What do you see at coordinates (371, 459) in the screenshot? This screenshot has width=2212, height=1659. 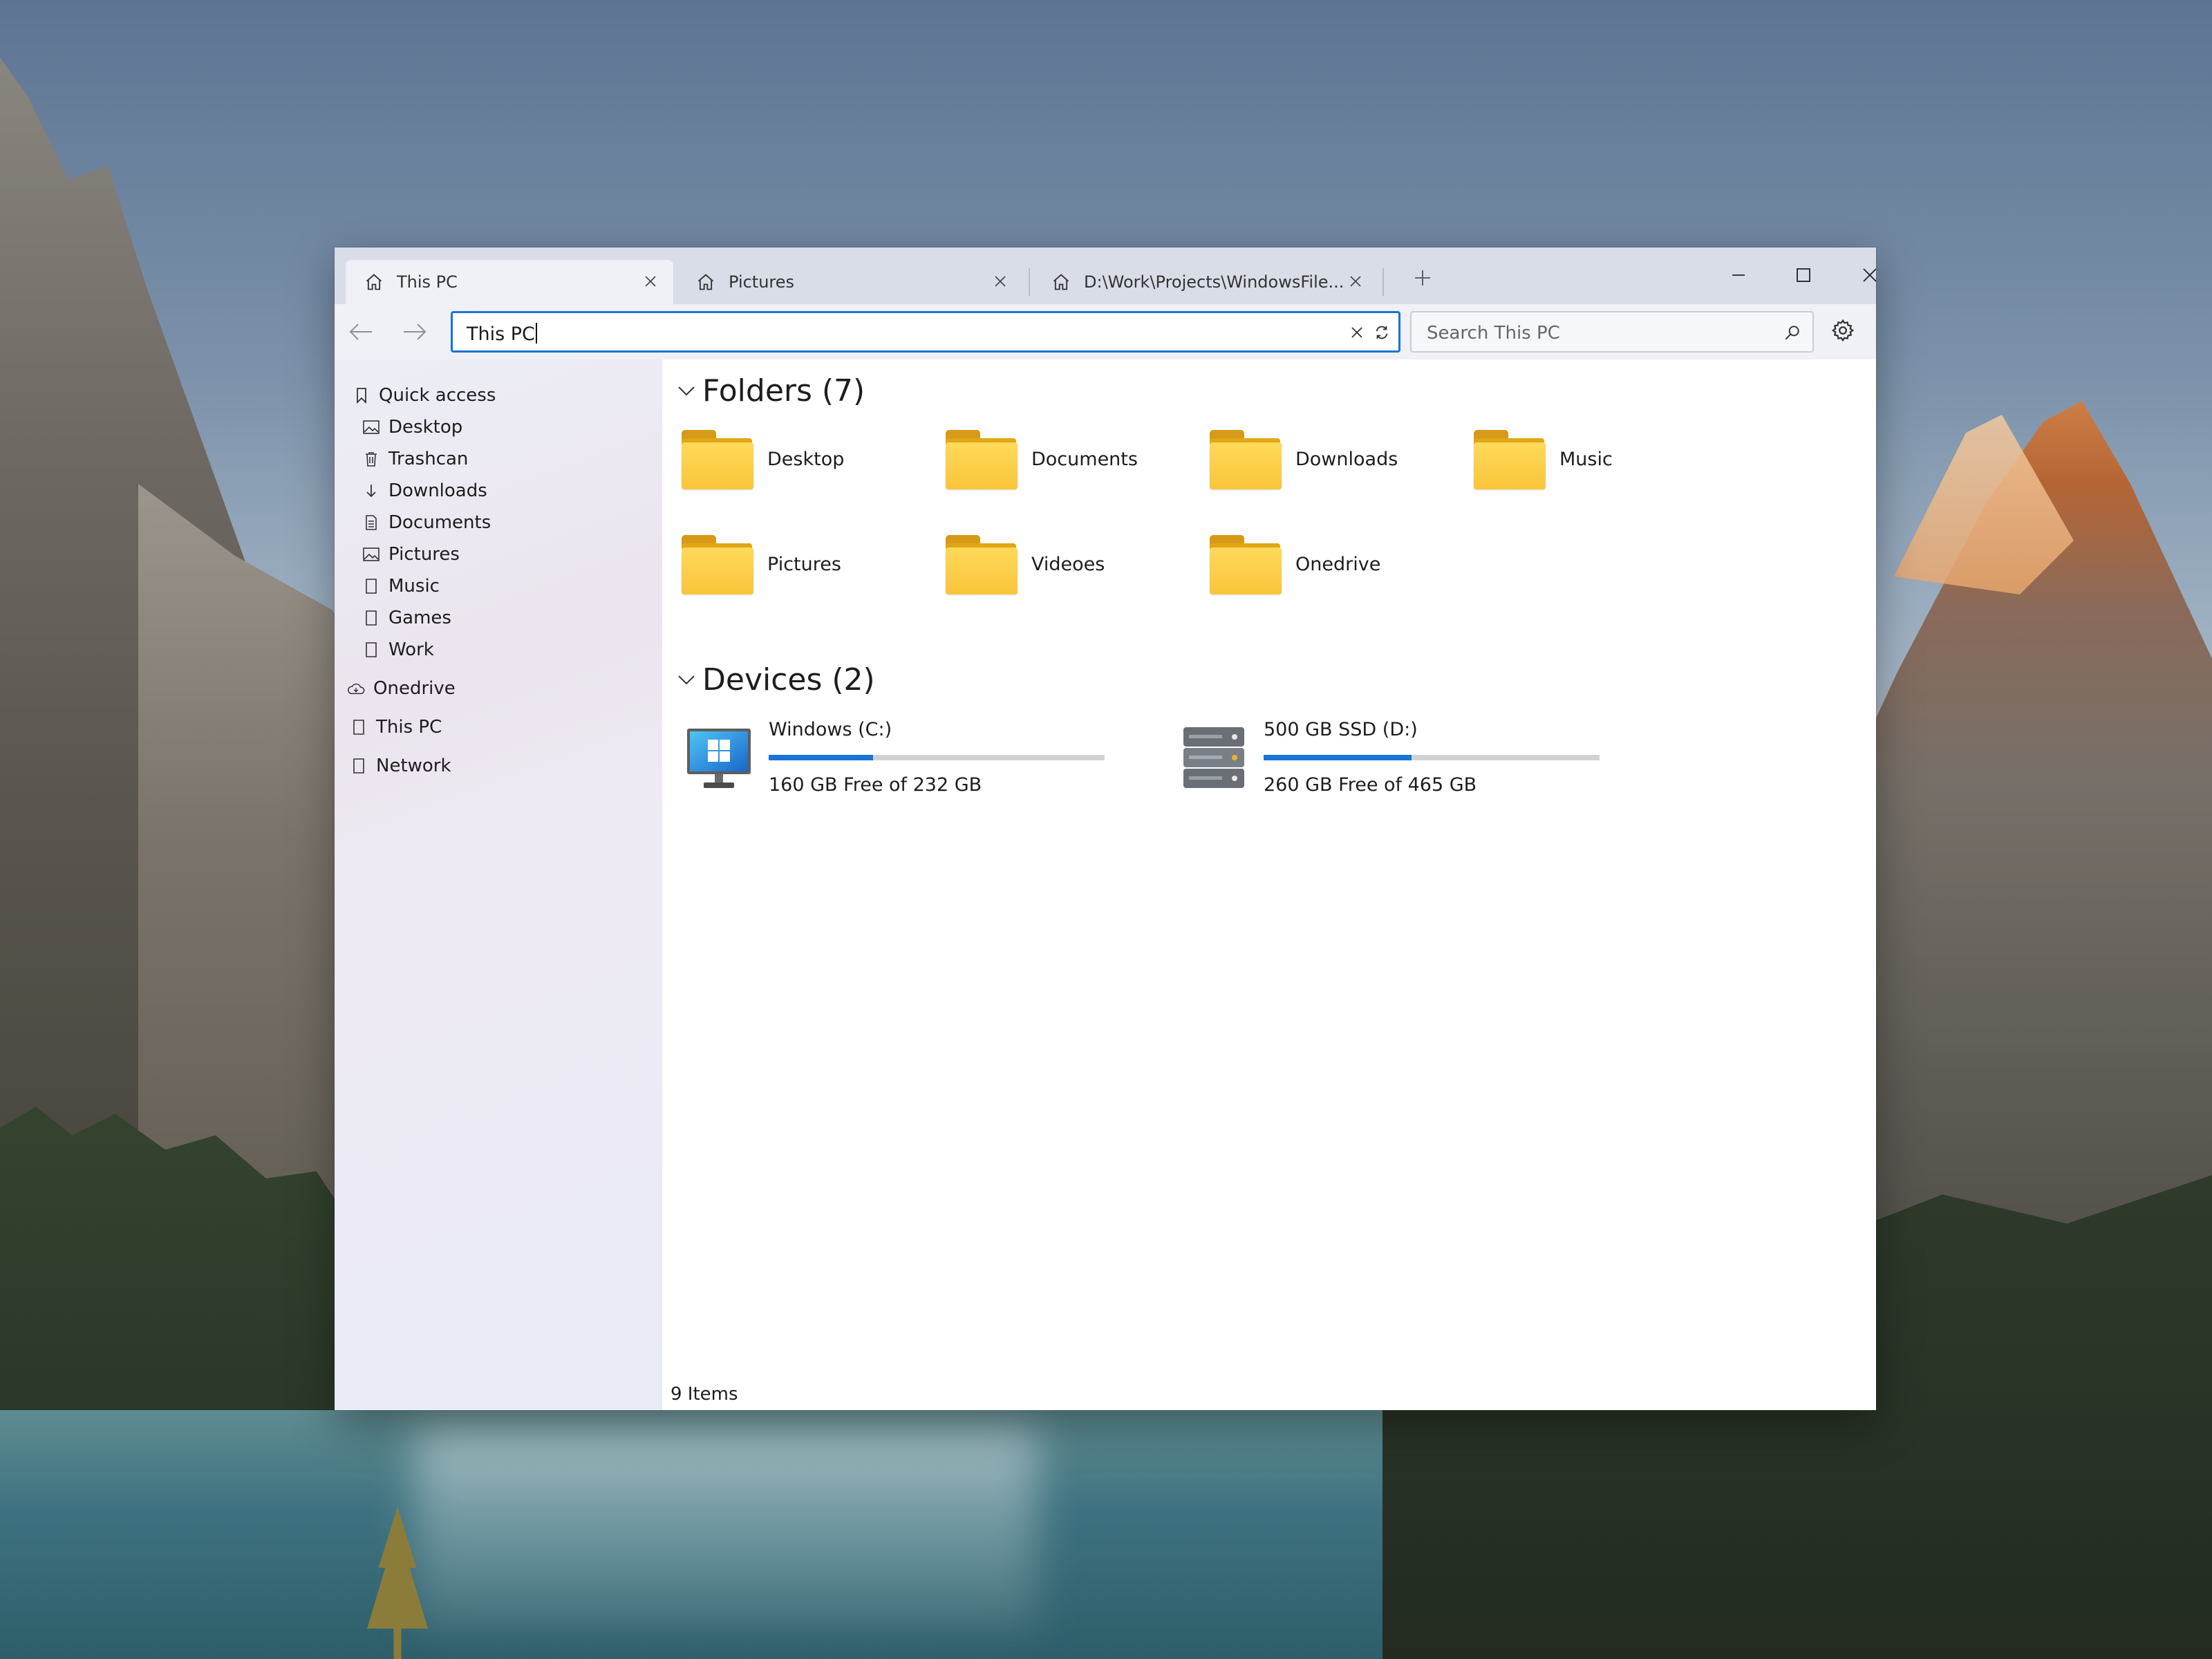 I see `trash-icon` at bounding box center [371, 459].